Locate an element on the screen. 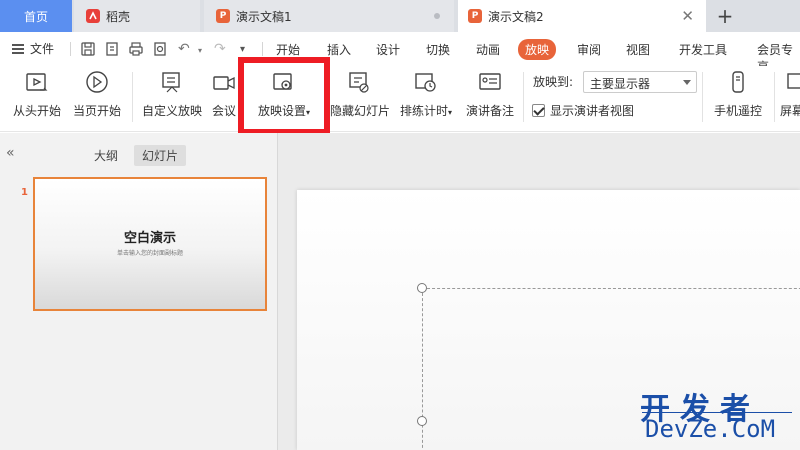 The height and width of the screenshot is (450, 800). slide-number: 1 is located at coordinates (24, 192).